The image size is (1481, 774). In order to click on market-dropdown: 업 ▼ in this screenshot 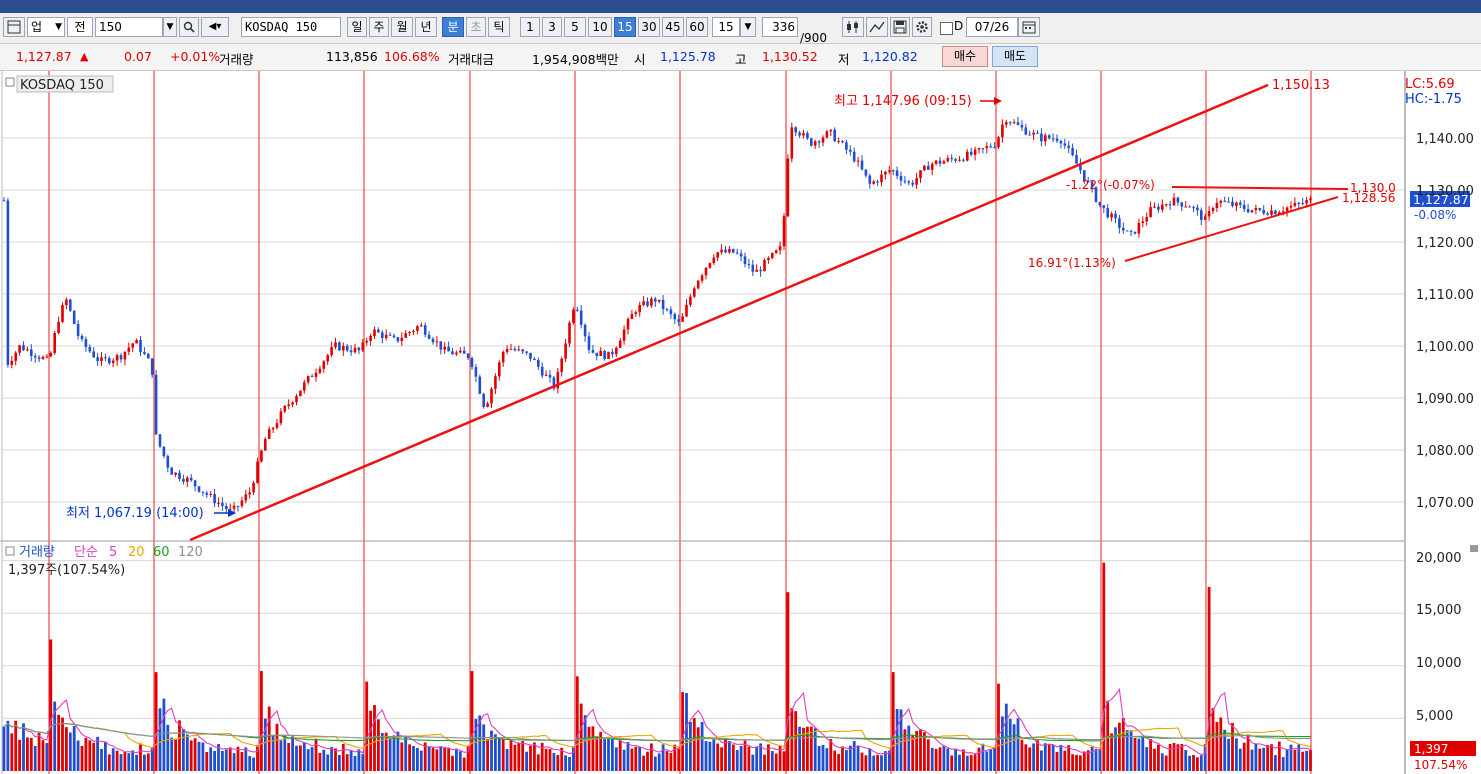, I will do `click(46, 27)`.